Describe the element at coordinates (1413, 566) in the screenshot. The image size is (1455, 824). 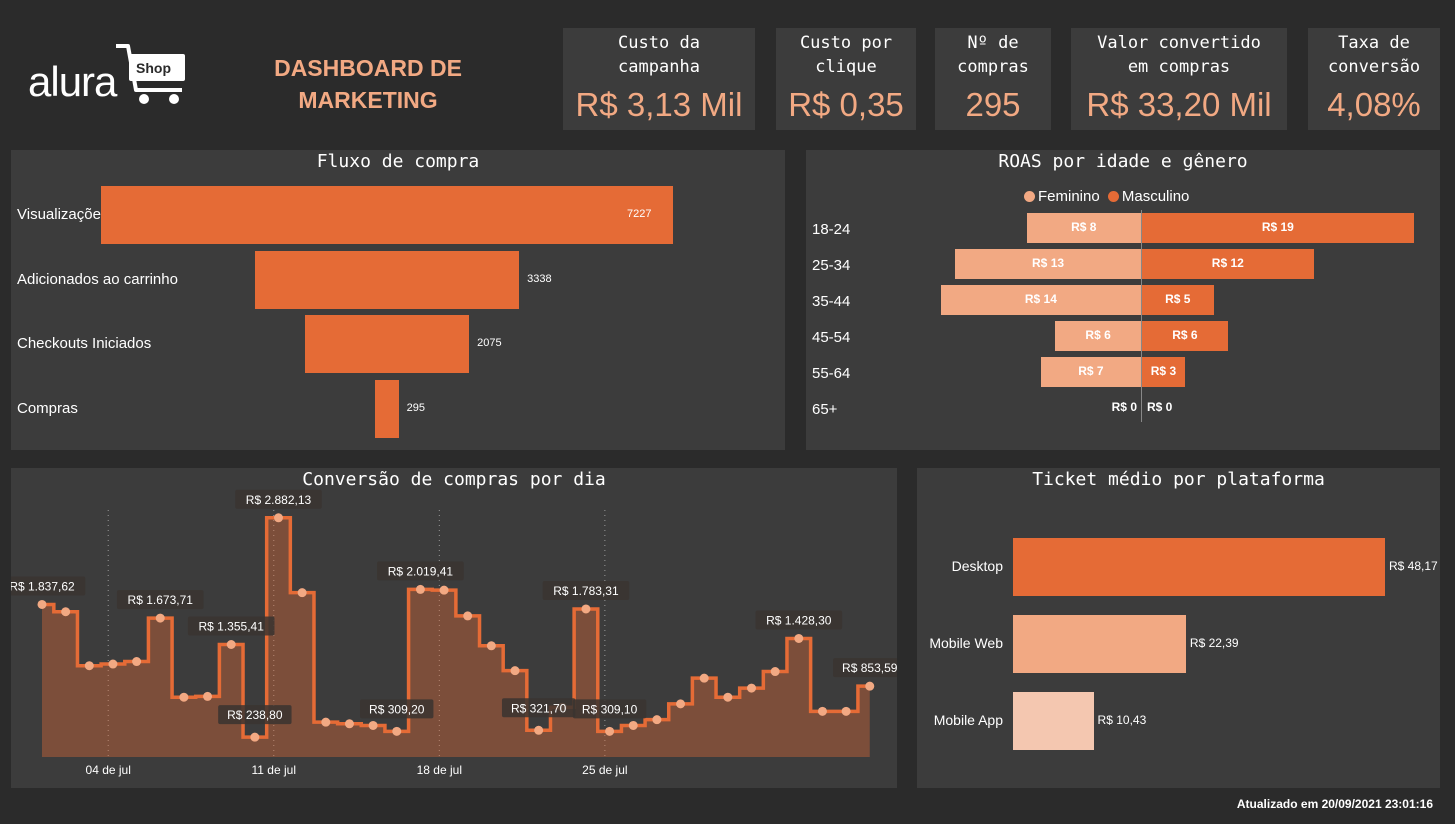
I see `ticket-value-label: R$ 48,17` at that location.